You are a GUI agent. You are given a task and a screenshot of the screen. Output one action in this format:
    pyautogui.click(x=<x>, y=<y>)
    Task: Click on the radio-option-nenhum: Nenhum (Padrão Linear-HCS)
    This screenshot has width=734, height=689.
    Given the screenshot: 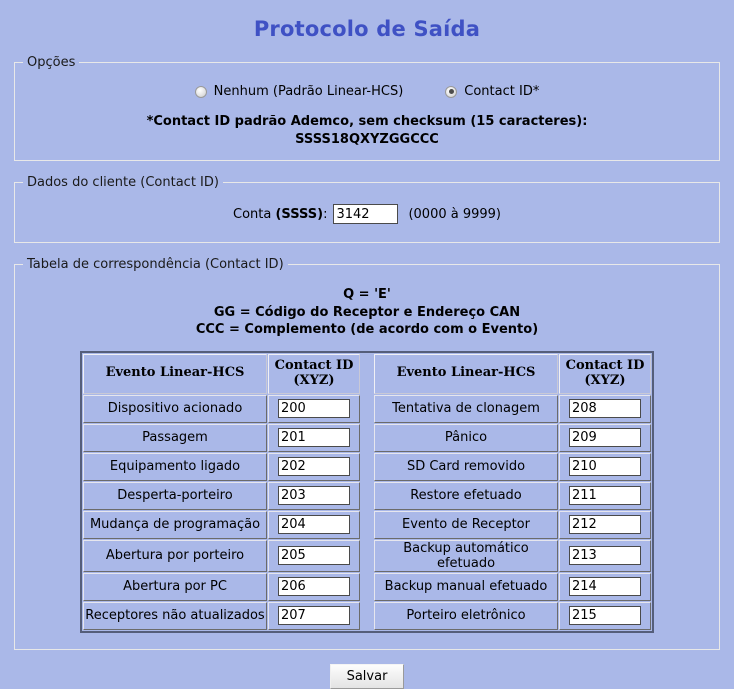 What is the action you would take?
    pyautogui.click(x=299, y=91)
    